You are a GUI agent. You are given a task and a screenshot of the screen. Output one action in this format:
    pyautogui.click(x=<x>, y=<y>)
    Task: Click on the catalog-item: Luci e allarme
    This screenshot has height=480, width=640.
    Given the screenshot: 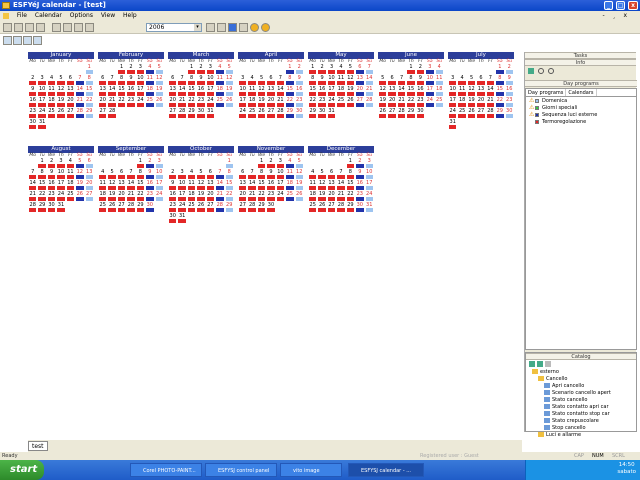 What is the action you would take?
    pyautogui.click(x=581, y=435)
    